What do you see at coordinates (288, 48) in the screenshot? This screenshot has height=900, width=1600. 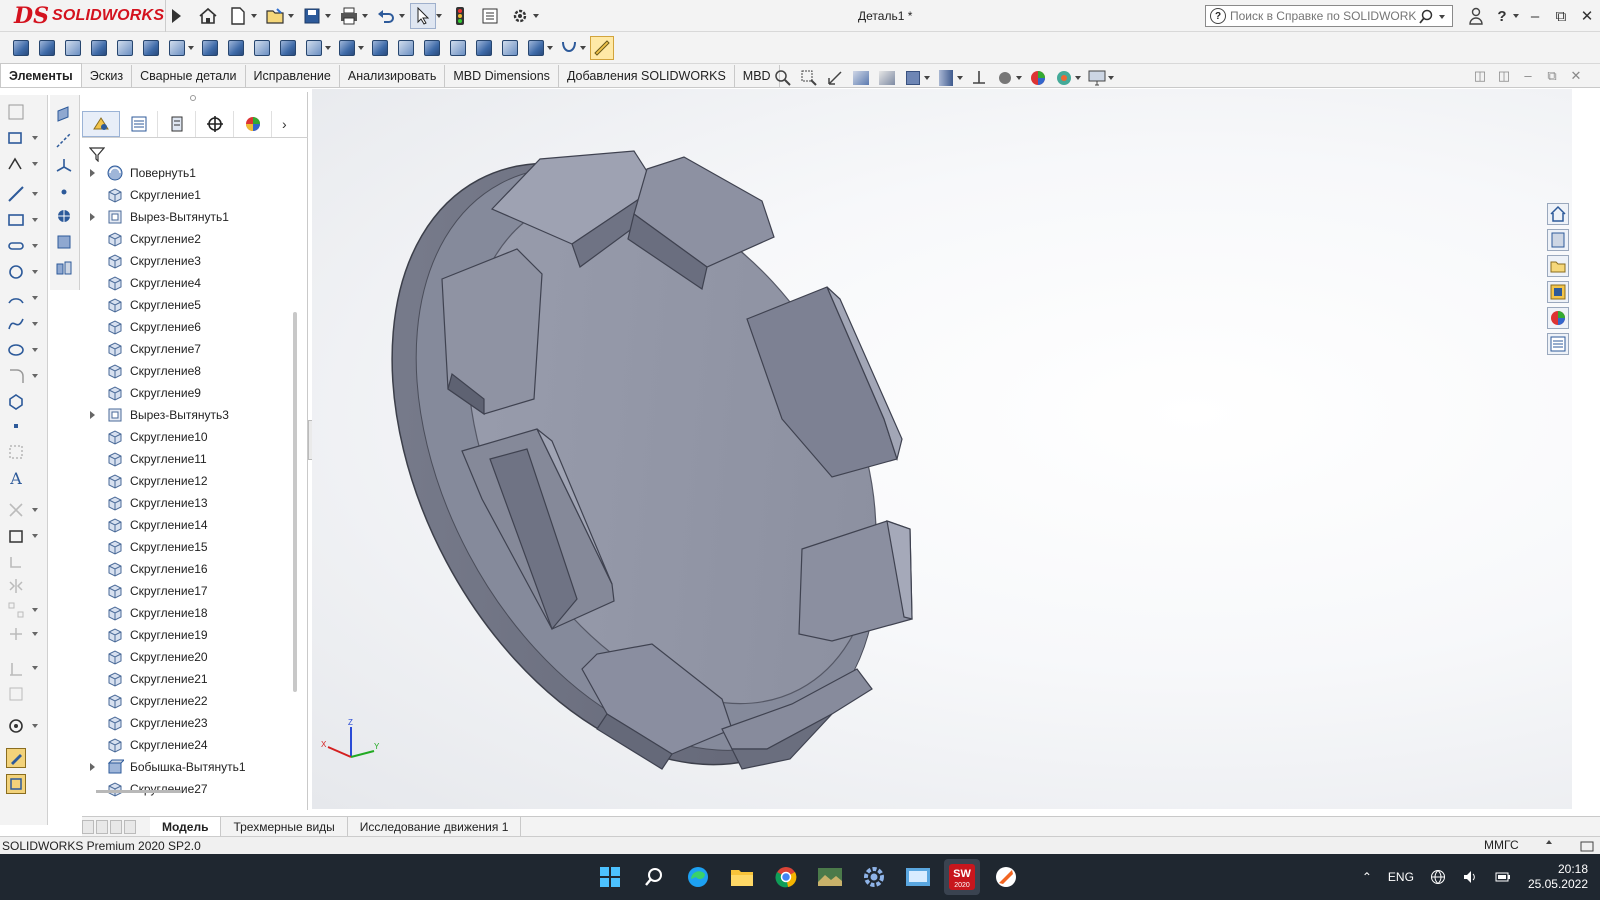 I see `boundary-cut-icon` at bounding box center [288, 48].